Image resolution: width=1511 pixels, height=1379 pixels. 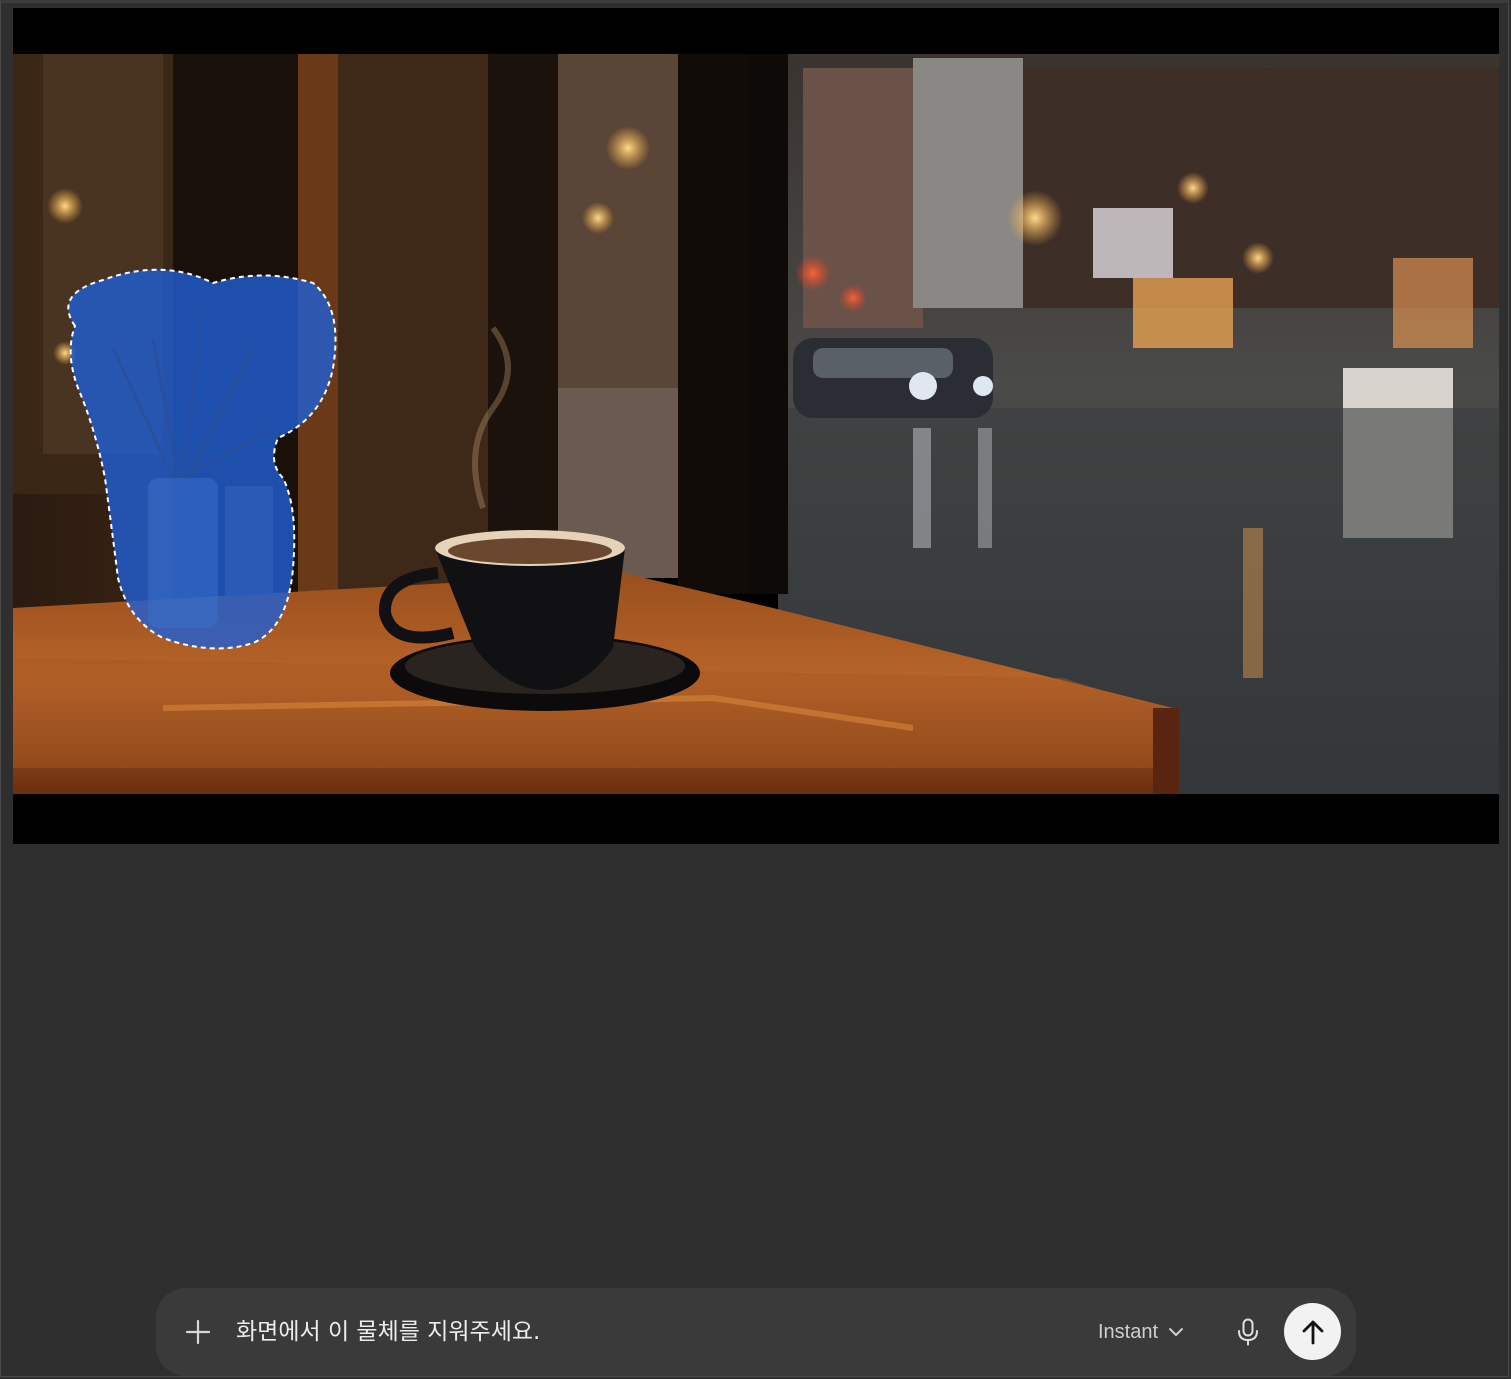 I want to click on model-selector: Instant, so click(x=1141, y=1332).